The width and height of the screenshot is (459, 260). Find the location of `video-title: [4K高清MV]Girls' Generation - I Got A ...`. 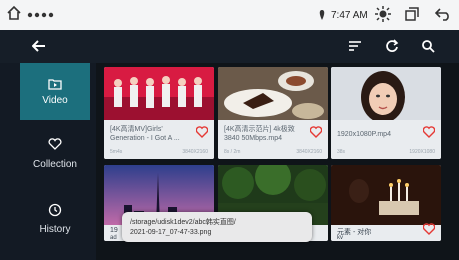

video-title: [4K高清MV]Girls' Generation - I Got A ... is located at coordinates (145, 134).